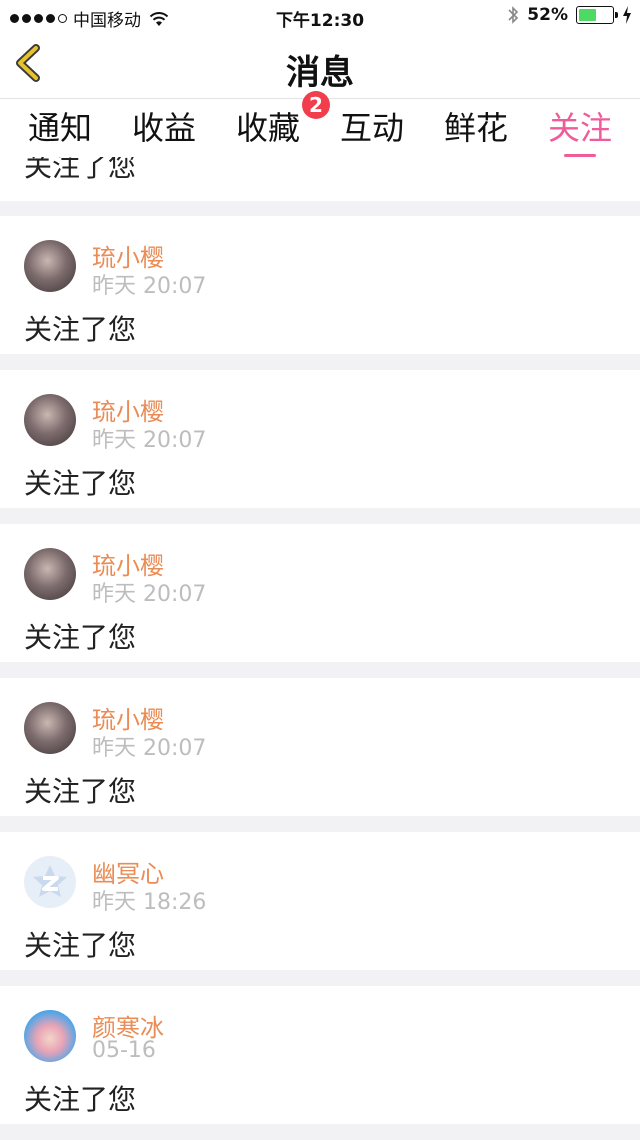 This screenshot has height=1140, width=640. What do you see at coordinates (587, 15) in the screenshot?
I see `battery-level` at bounding box center [587, 15].